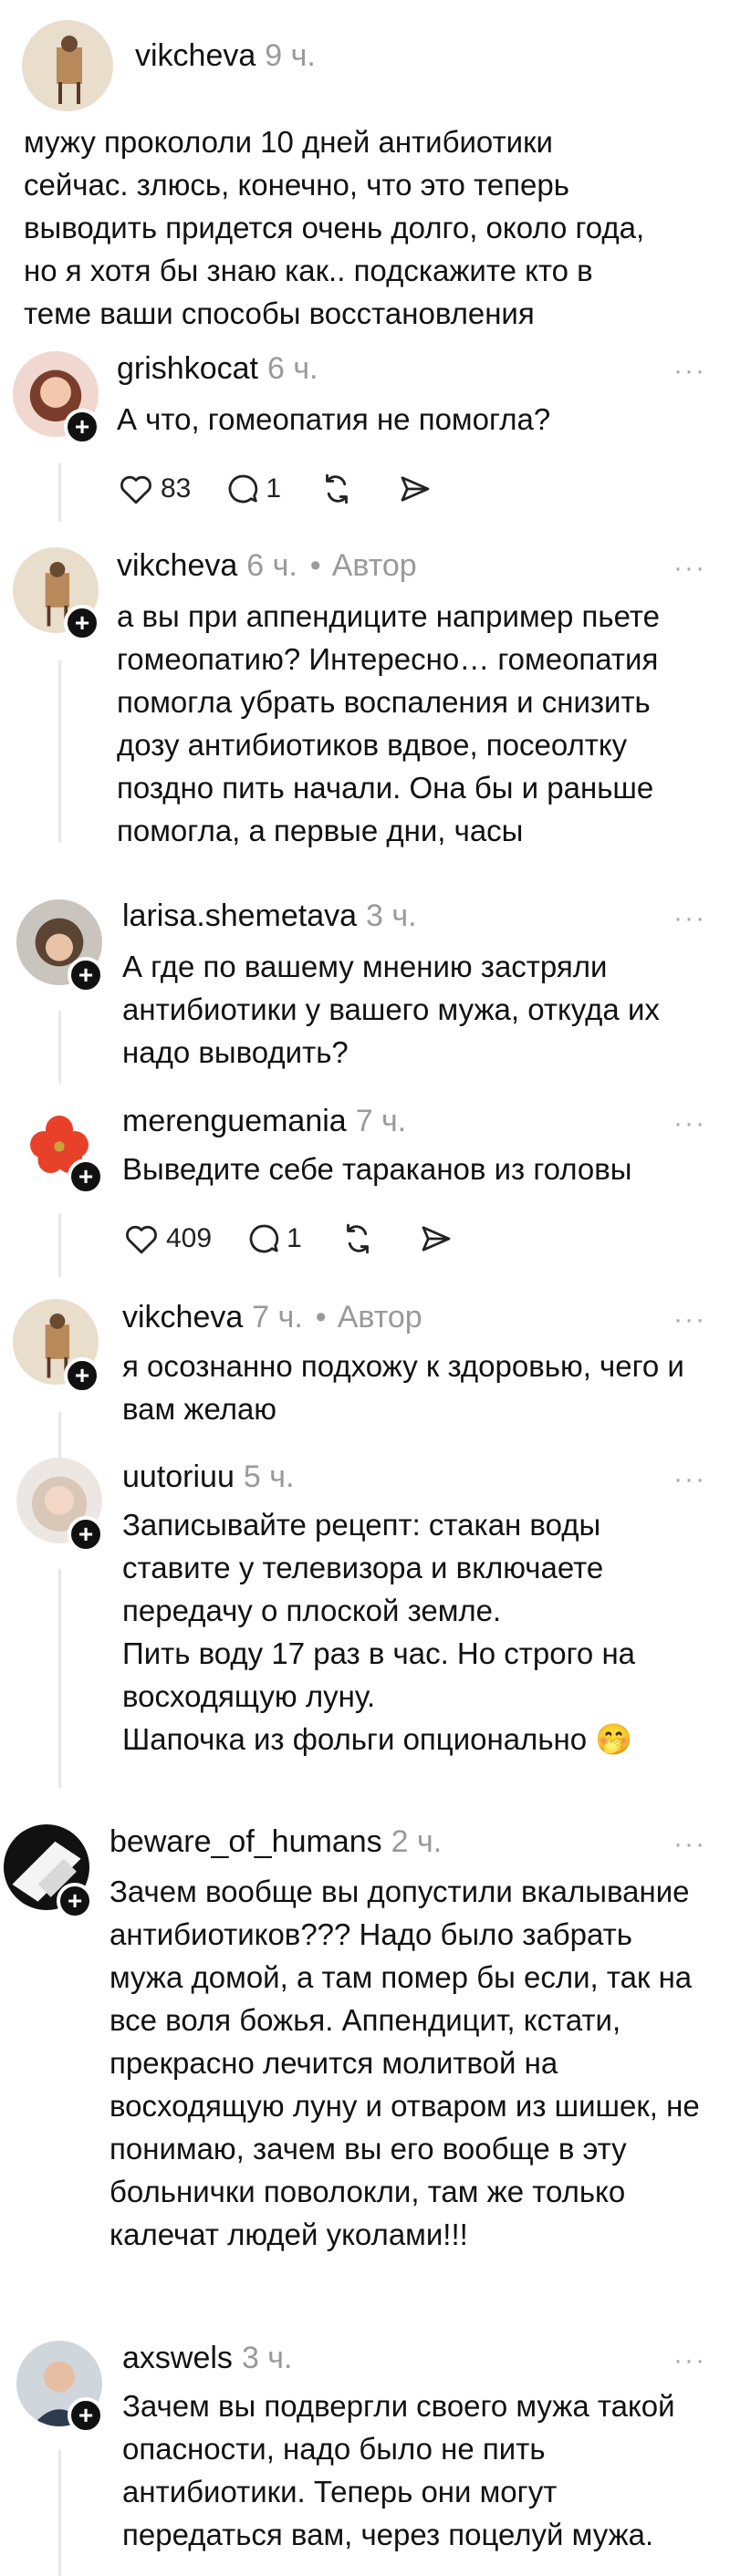  Describe the element at coordinates (377, 1739) in the screenshot. I see `comment-text-line: Шапочка из фольги опционально 🤭` at that location.